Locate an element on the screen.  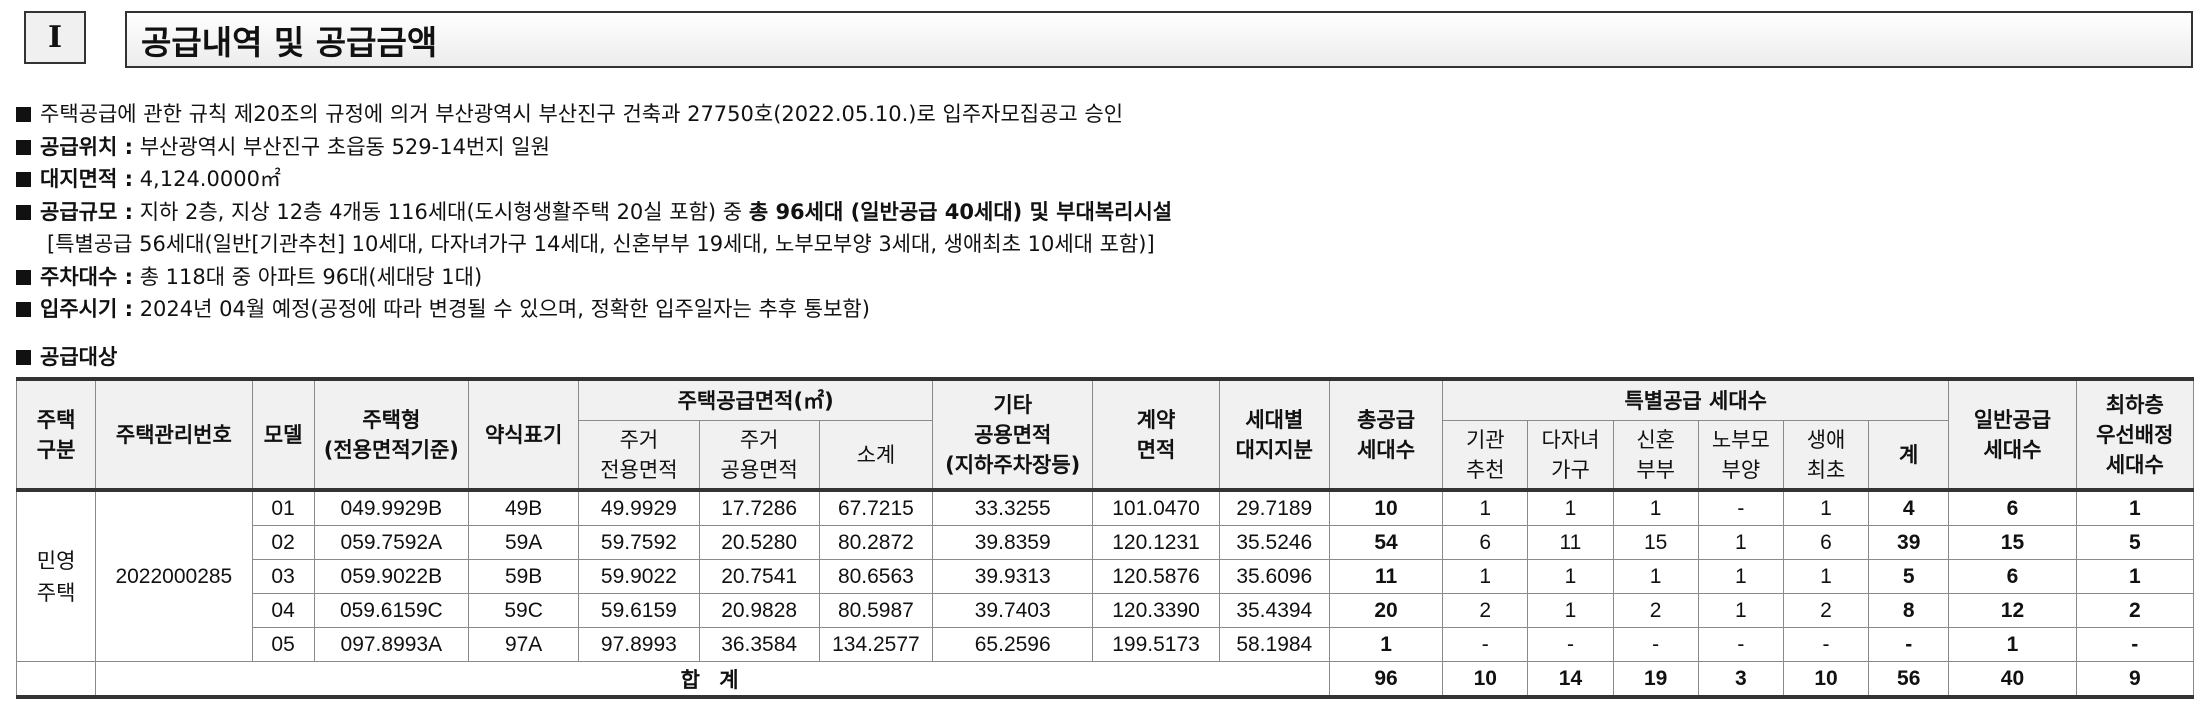
house-type-cell: 059.6159C is located at coordinates (391, 610).